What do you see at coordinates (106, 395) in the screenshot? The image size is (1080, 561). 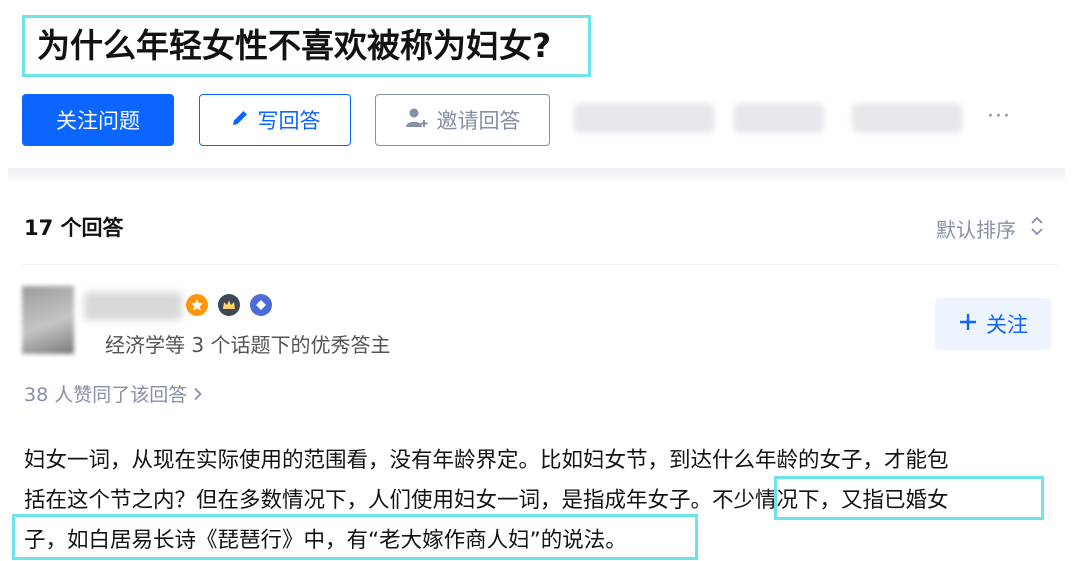 I see `likes-label: 38 人赞同了该回答` at bounding box center [106, 395].